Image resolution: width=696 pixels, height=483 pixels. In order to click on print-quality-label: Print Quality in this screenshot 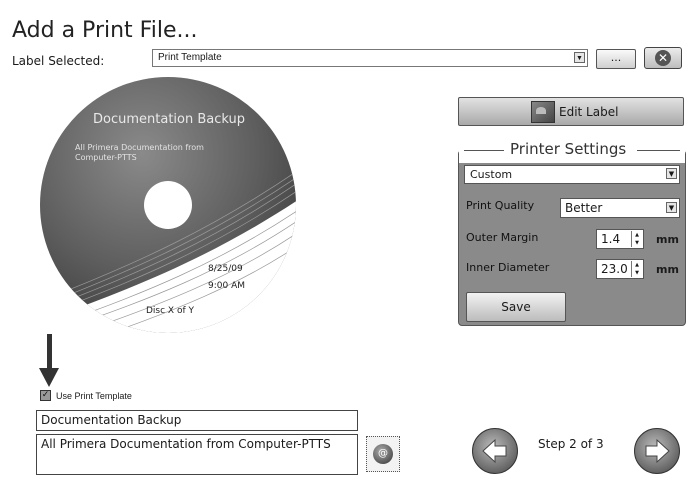, I will do `click(500, 205)`.